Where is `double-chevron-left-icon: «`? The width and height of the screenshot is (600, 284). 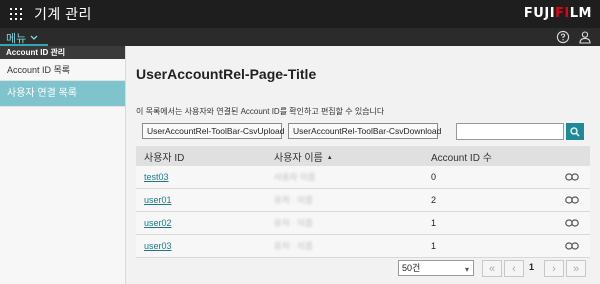 double-chevron-left-icon: « is located at coordinates (492, 268).